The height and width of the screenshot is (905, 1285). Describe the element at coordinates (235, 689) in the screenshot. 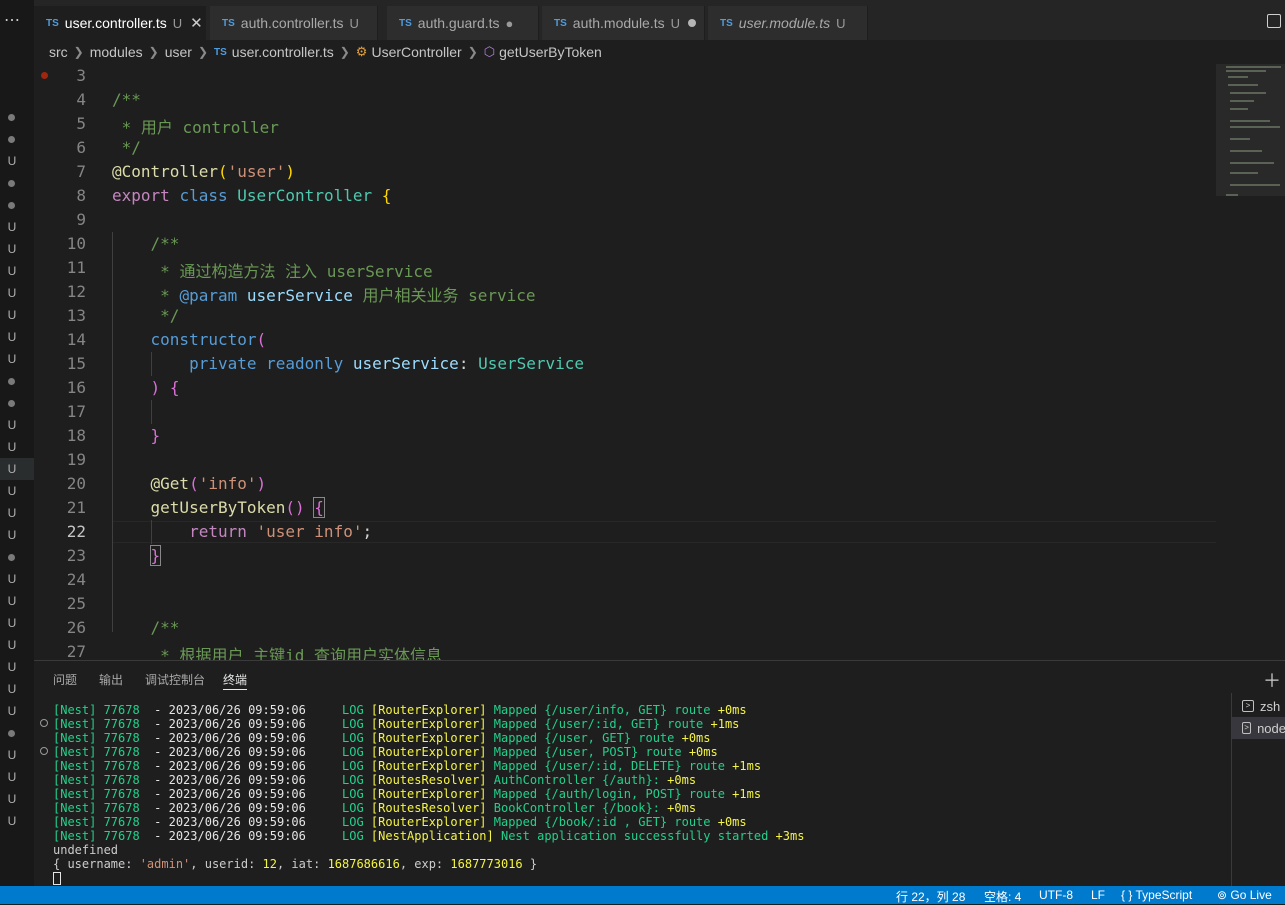

I see `active-tab-indicator` at that location.